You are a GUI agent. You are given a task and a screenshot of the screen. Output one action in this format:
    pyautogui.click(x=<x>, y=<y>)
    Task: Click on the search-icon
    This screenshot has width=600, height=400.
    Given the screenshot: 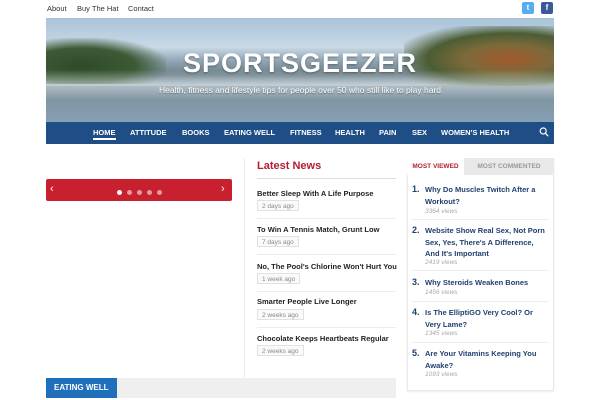 What is the action you would take?
    pyautogui.click(x=544, y=132)
    